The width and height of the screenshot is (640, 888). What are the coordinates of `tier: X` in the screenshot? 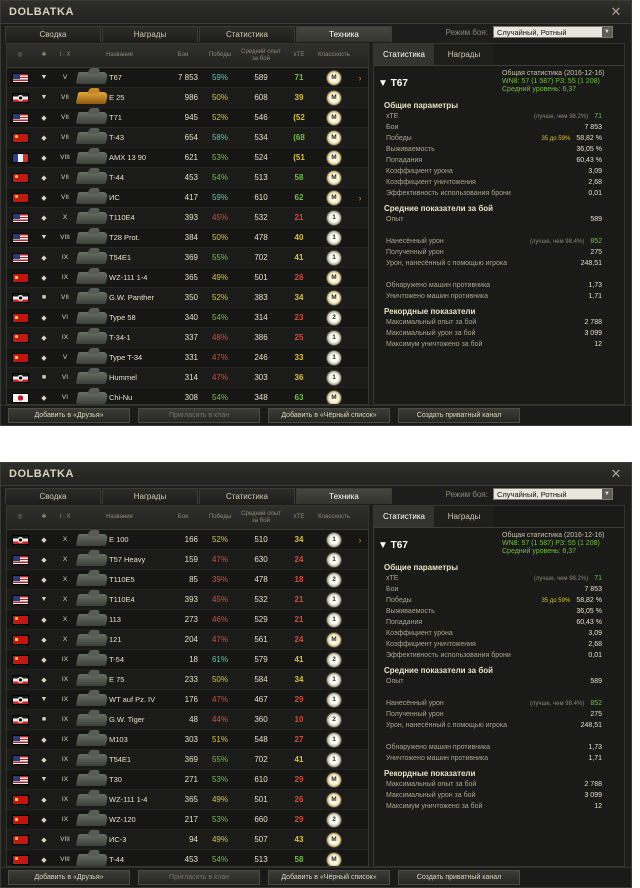 It's located at (65, 579).